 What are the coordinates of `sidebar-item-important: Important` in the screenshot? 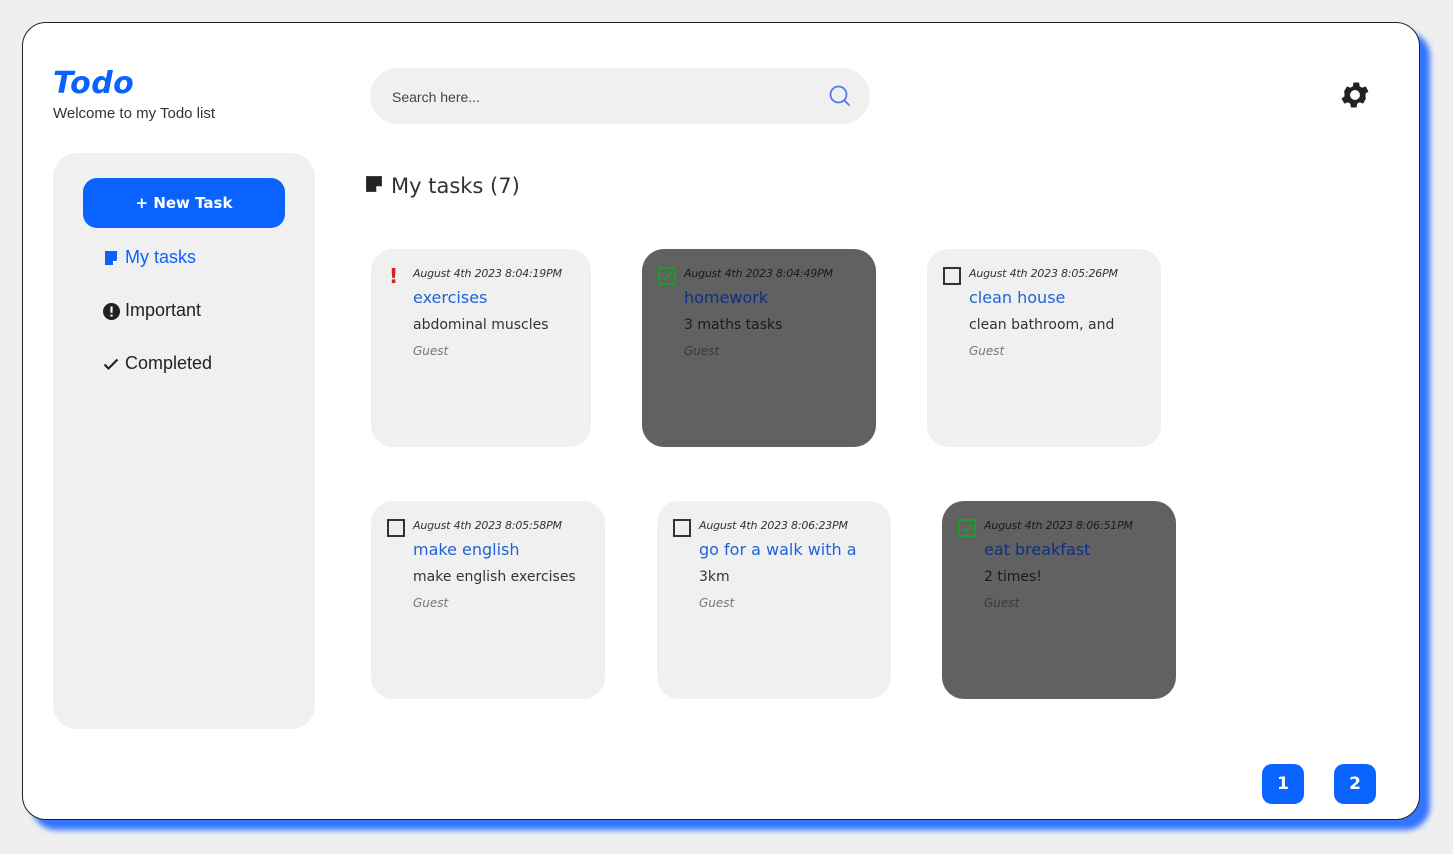 It's located at (152, 310).